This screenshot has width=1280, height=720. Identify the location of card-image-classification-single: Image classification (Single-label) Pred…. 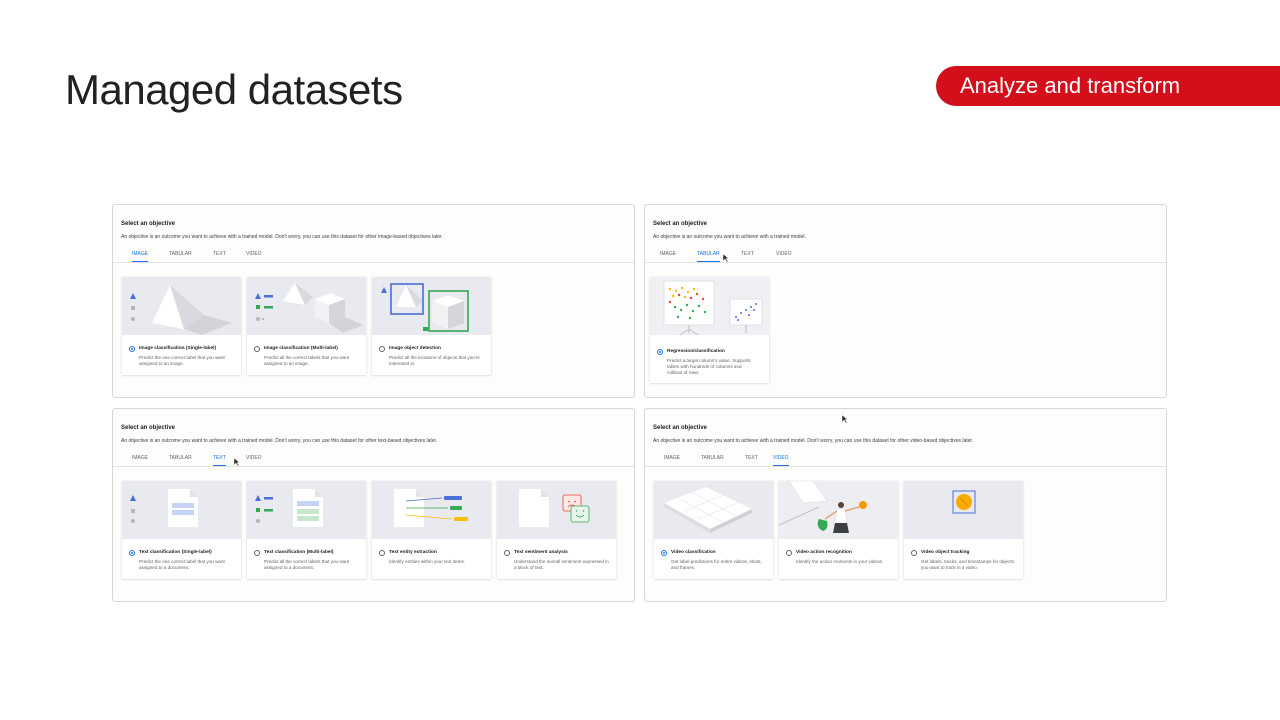
(181, 326).